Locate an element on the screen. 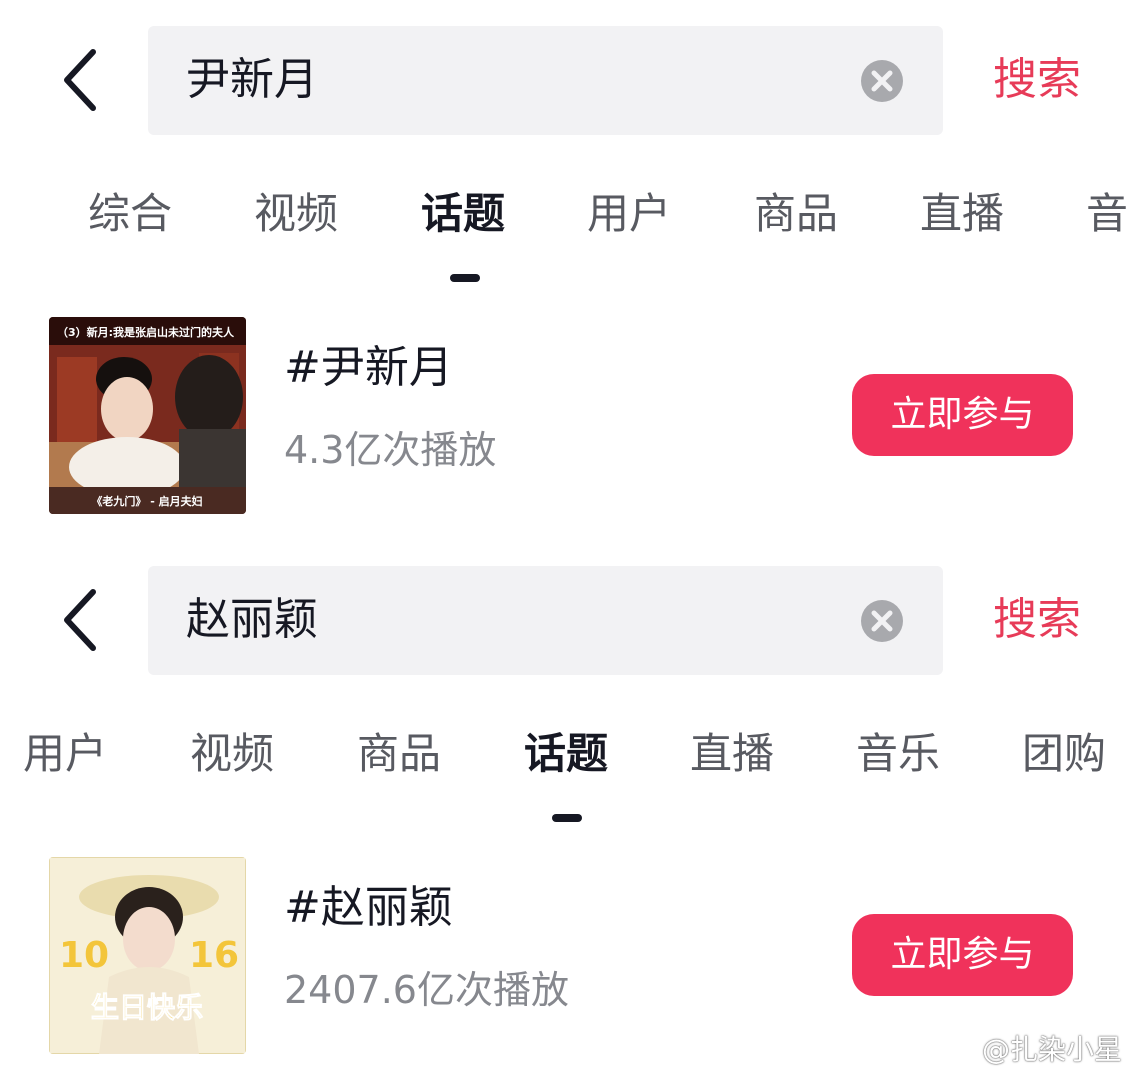 The width and height of the screenshot is (1134, 1080). search-input: 赵丽颖 is located at coordinates (545, 620).